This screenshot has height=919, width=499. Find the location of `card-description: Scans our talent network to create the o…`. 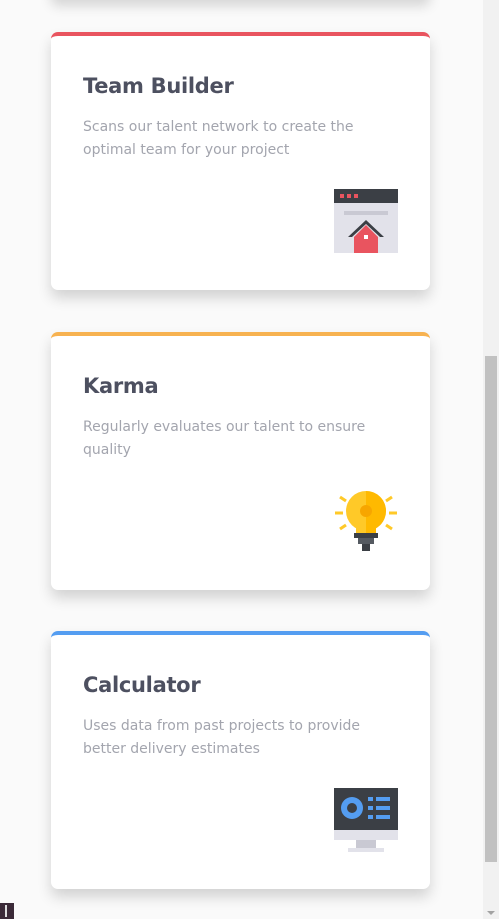

card-description: Scans our talent network to create the o… is located at coordinates (218, 138).